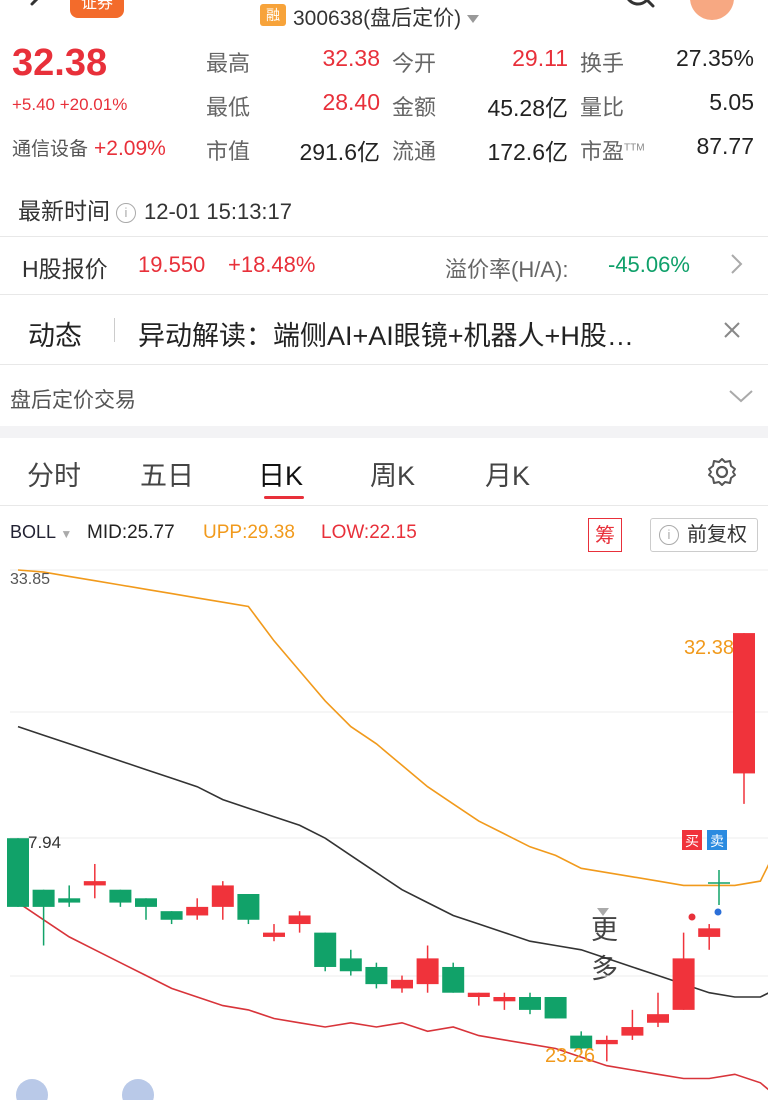 This screenshot has width=768, height=1105. I want to click on chip-distribution-button: 筹, so click(605, 535).